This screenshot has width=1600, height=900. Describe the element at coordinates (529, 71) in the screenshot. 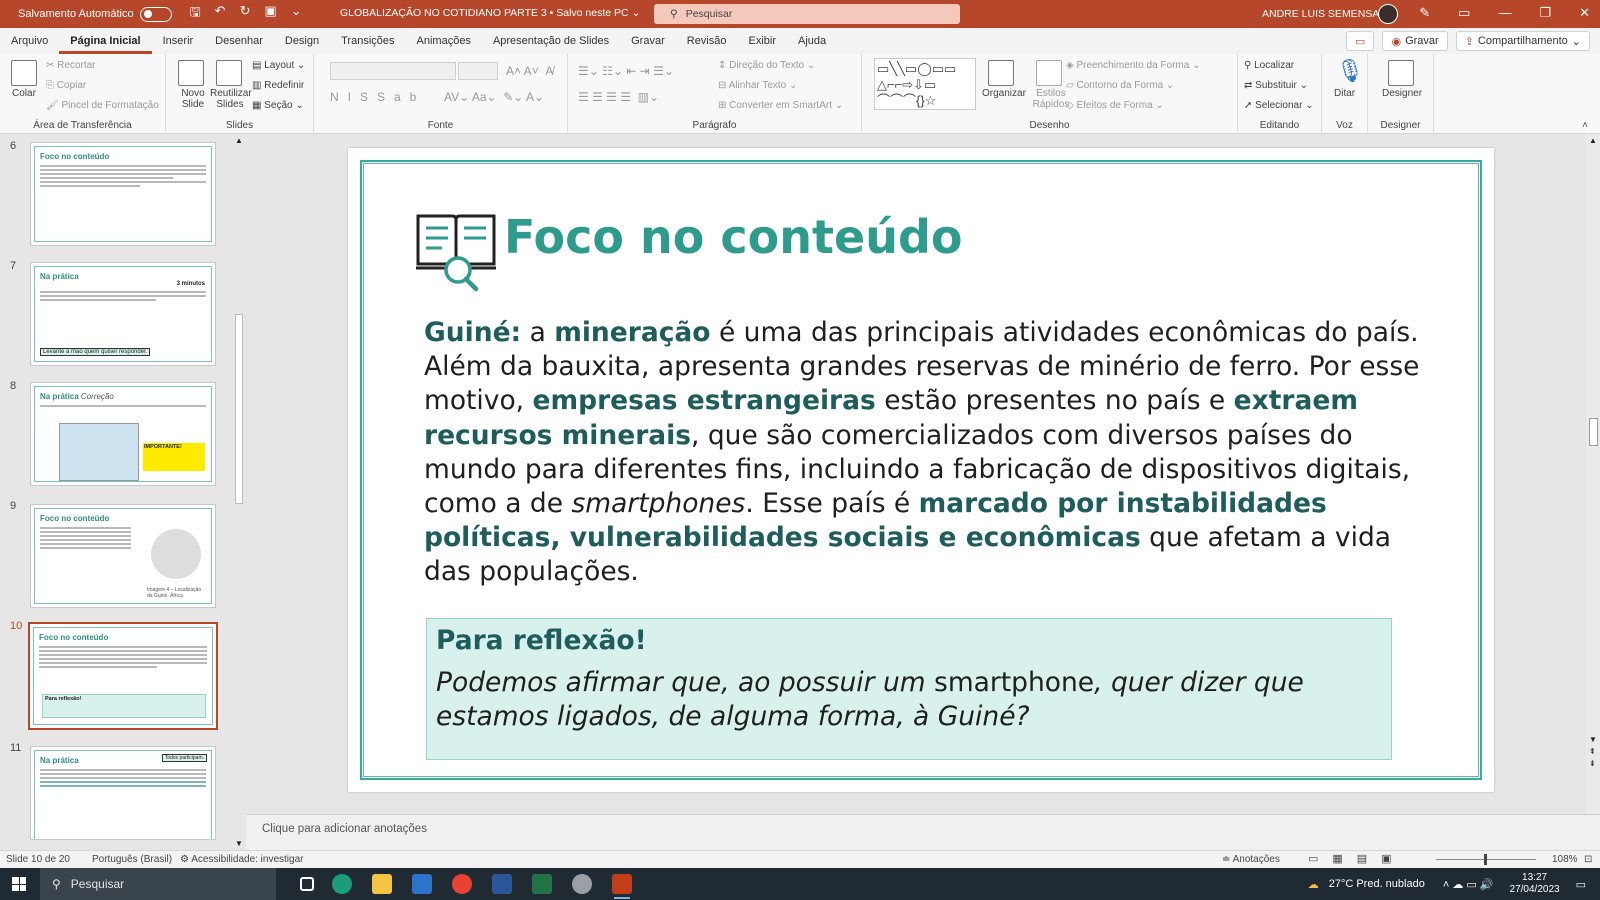

I see `font-size-controls: A˄ A˅ A̸` at that location.